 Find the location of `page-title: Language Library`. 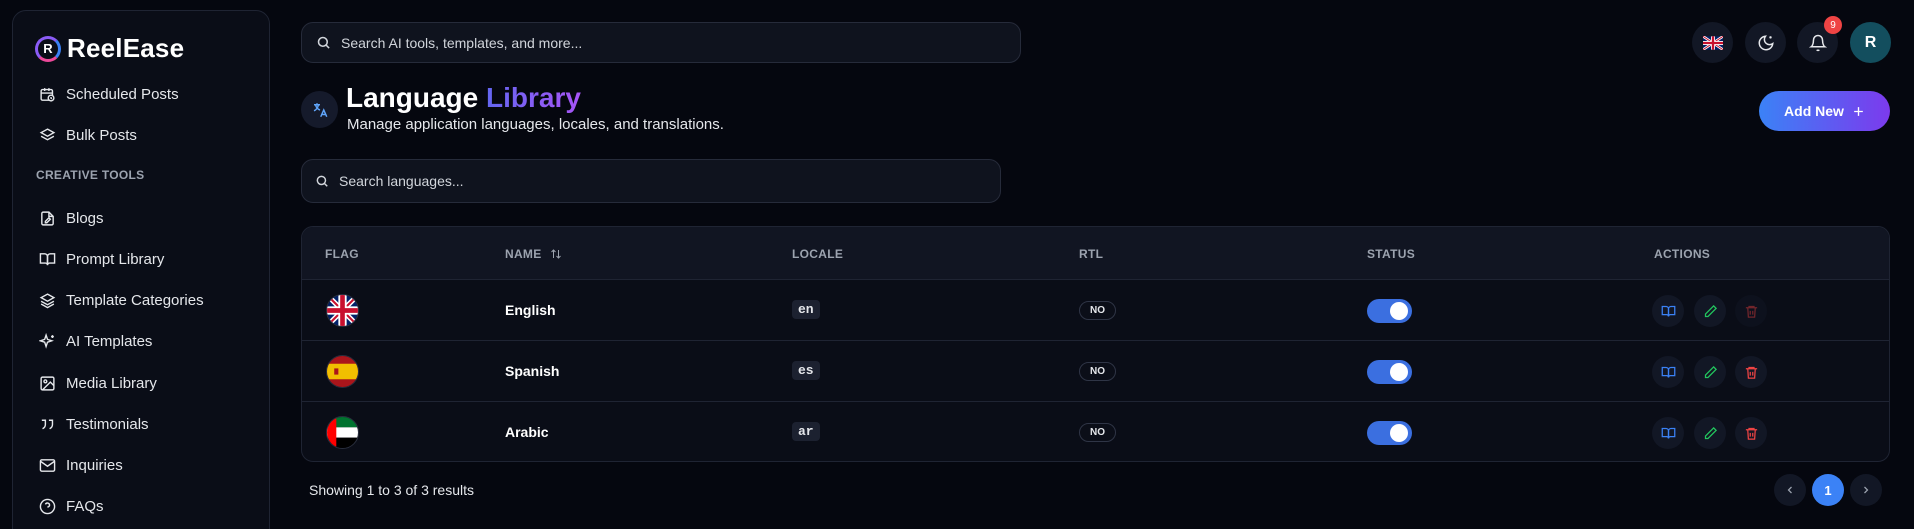

page-title: Language Library is located at coordinates (463, 98).